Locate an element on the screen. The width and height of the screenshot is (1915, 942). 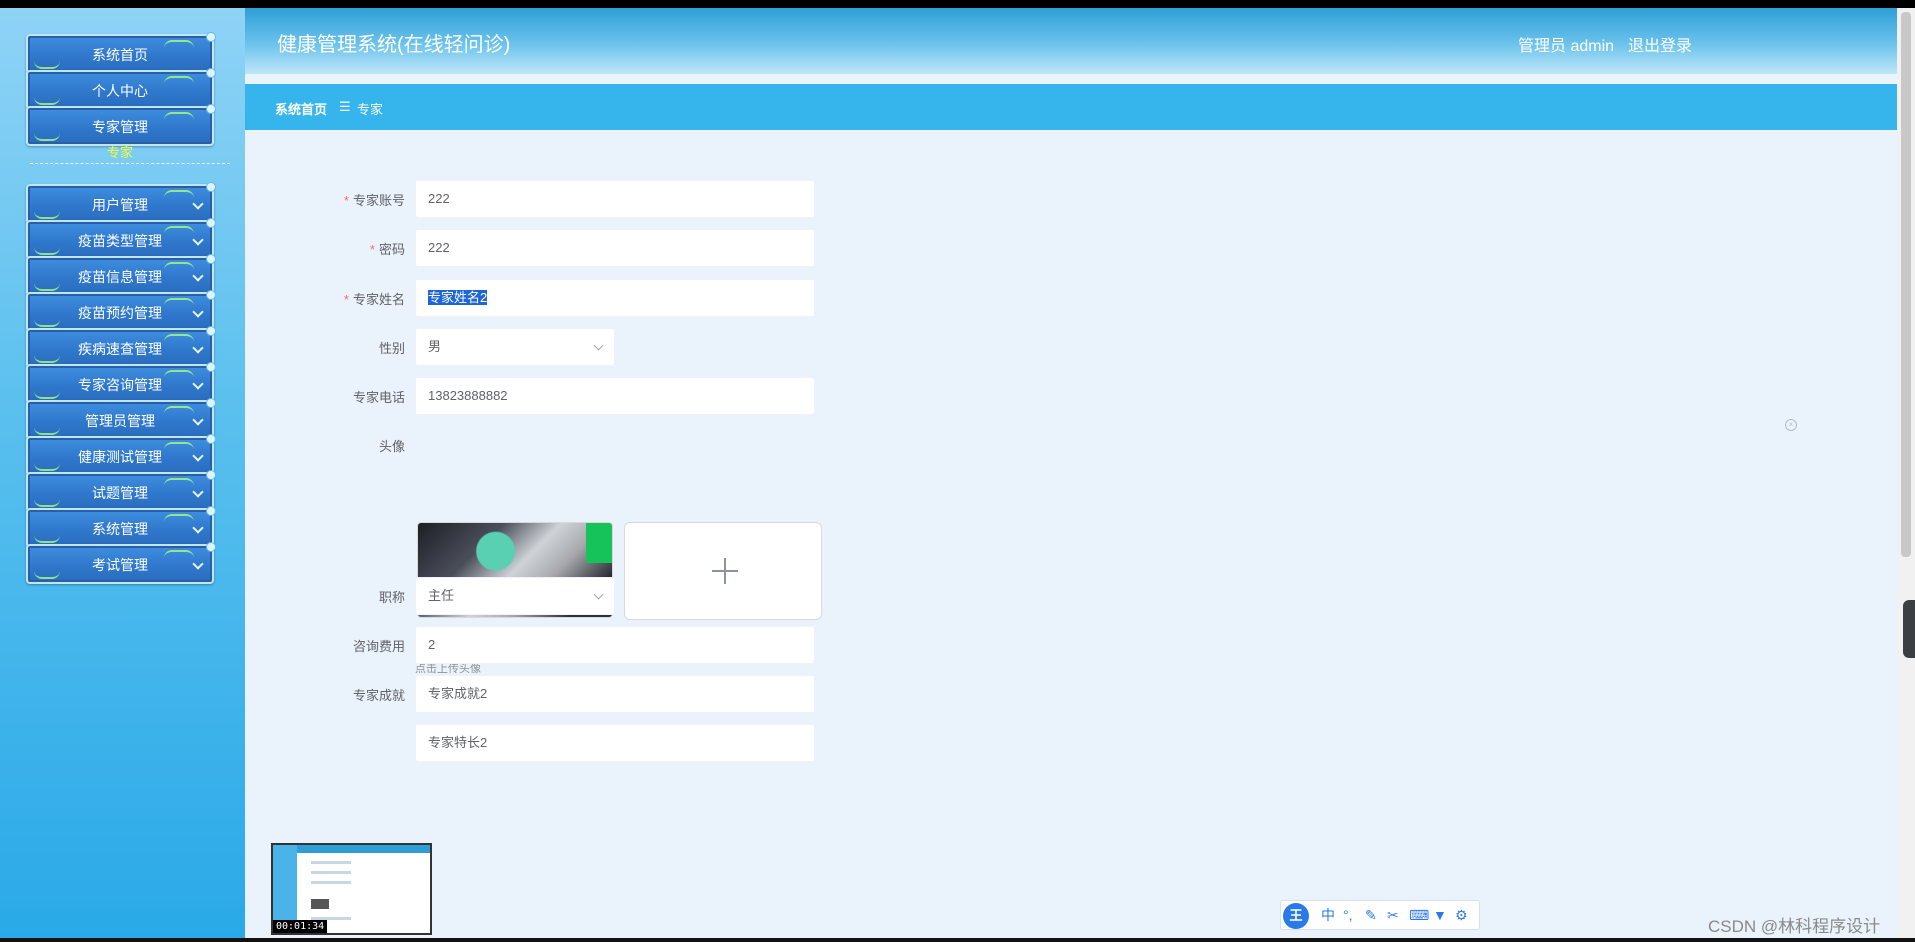
sidebar-item-health-test: 健康测试管理 is located at coordinates (121, 455).